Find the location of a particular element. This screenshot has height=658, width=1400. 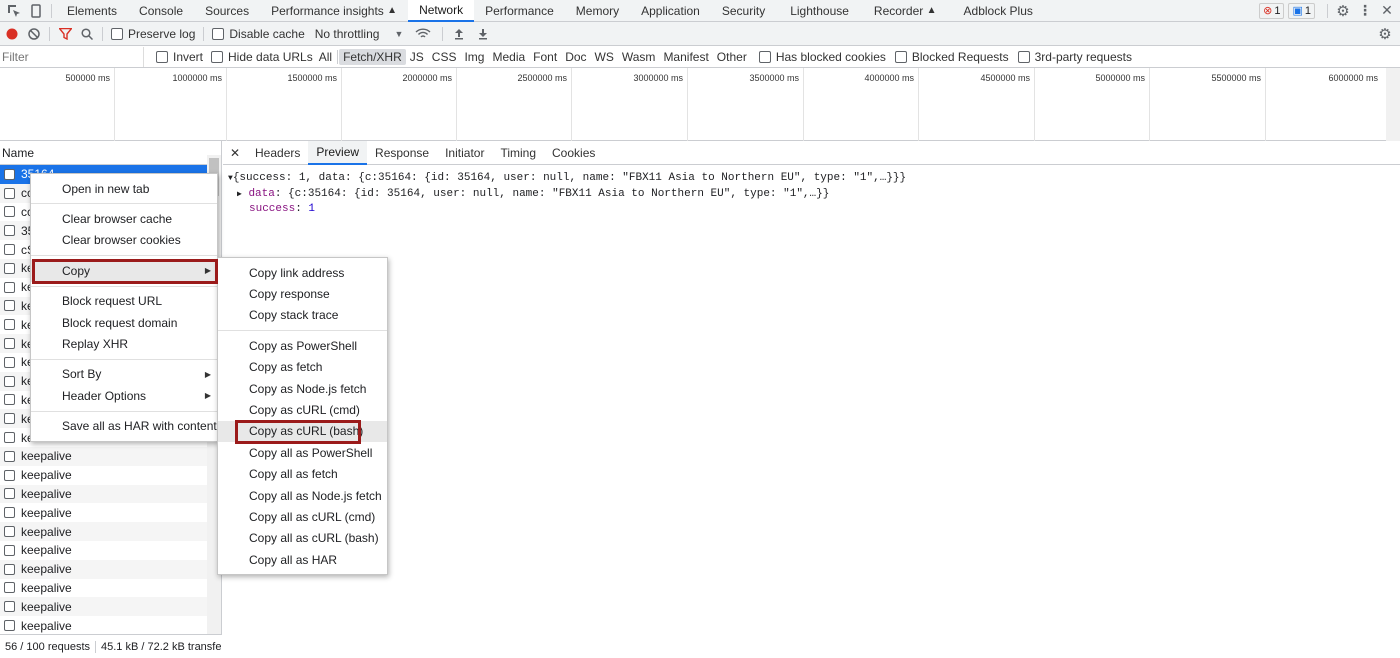

menu-copy-all-as-curl-bash: Copy all as cURL (bash) is located at coordinates (302, 538).